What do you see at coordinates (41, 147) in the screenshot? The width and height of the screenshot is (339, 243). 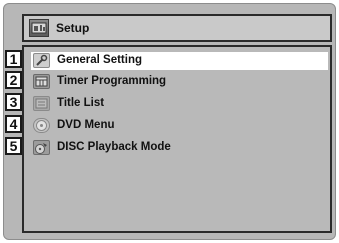 I see `disc-icon` at bounding box center [41, 147].